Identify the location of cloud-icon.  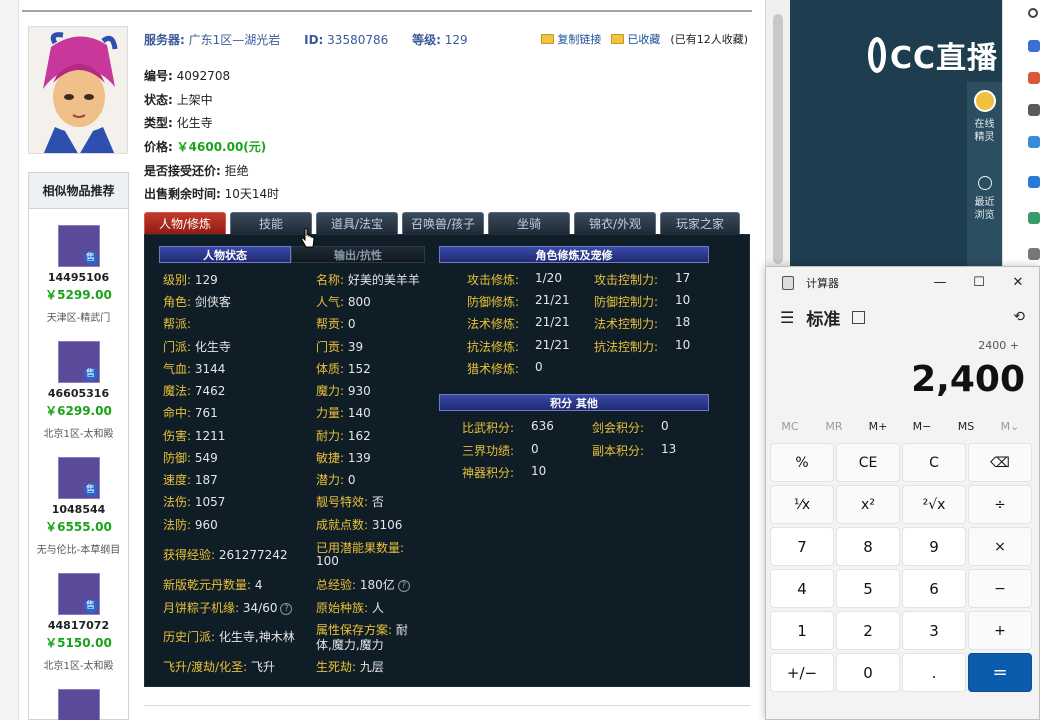
(1034, 142).